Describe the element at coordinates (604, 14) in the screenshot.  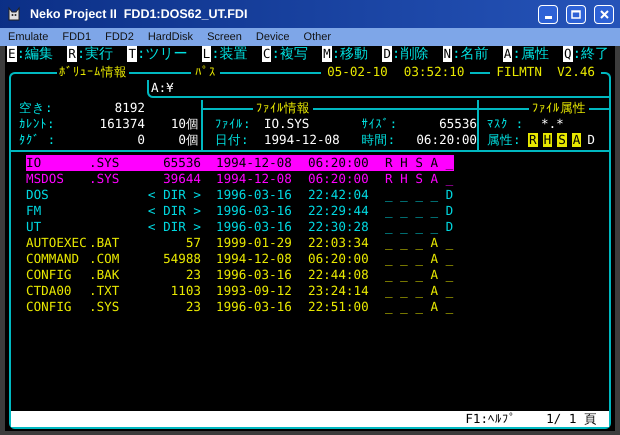
I see `close-button` at that location.